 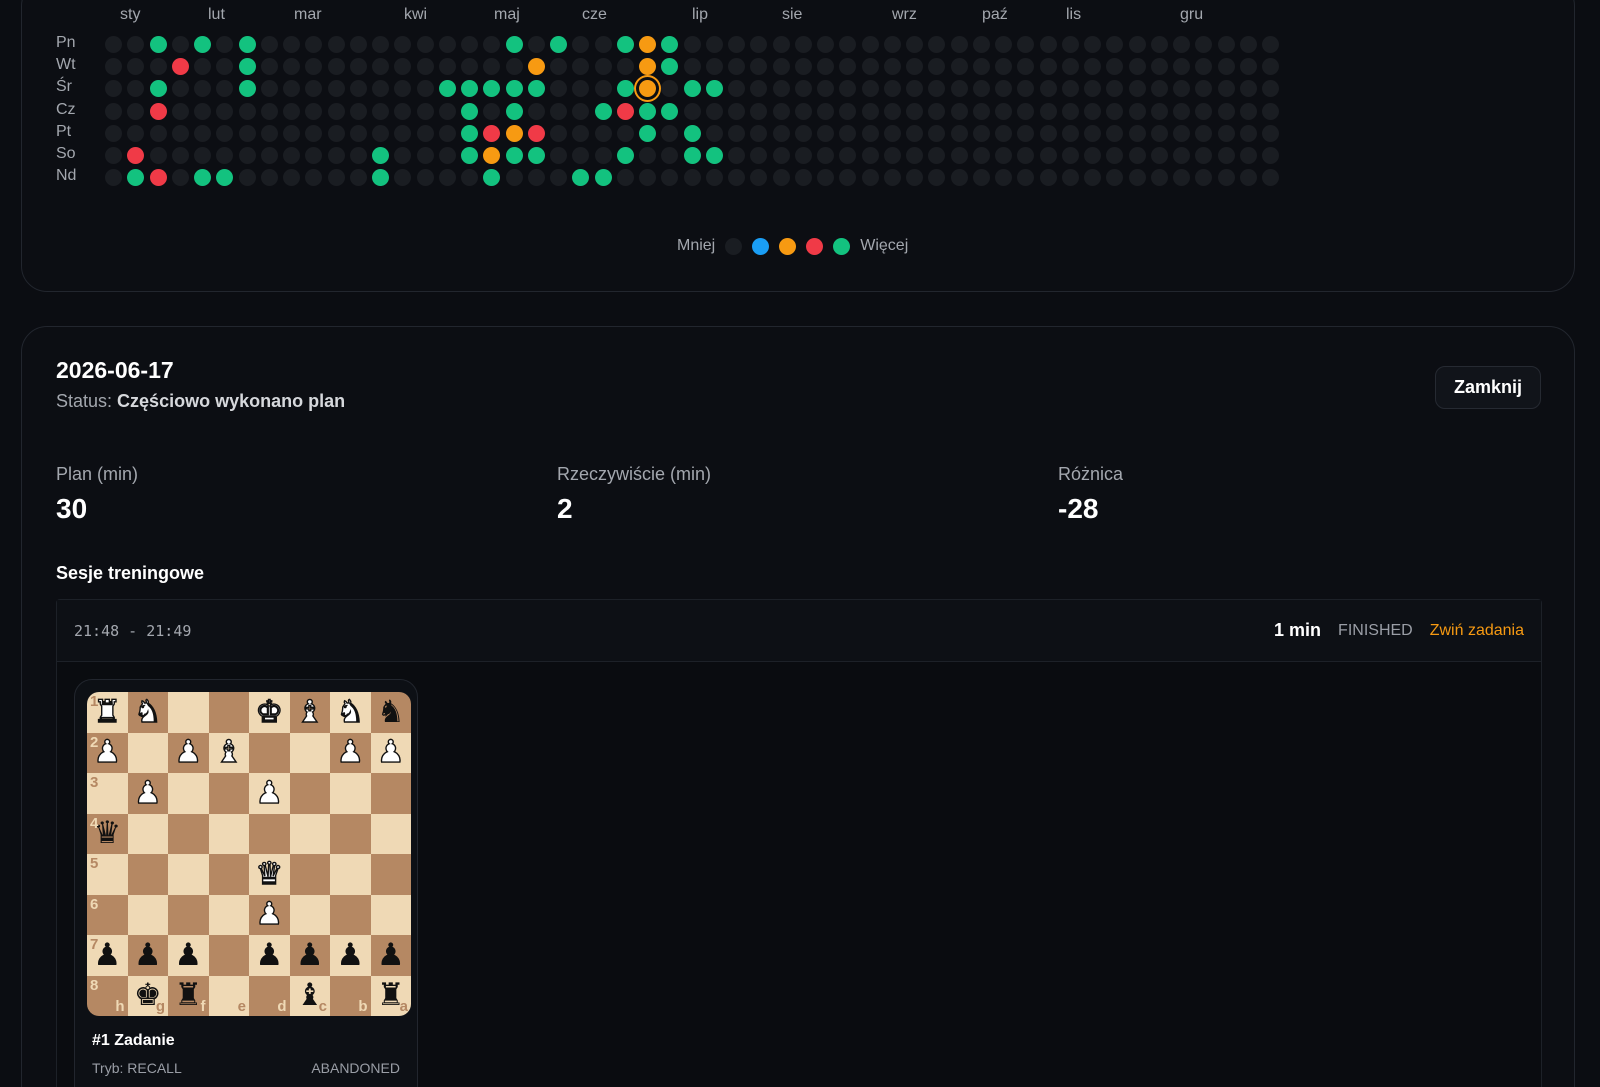 What do you see at coordinates (1477, 631) in the screenshot?
I see `collapse-tasks-link: Zwiń zadania` at bounding box center [1477, 631].